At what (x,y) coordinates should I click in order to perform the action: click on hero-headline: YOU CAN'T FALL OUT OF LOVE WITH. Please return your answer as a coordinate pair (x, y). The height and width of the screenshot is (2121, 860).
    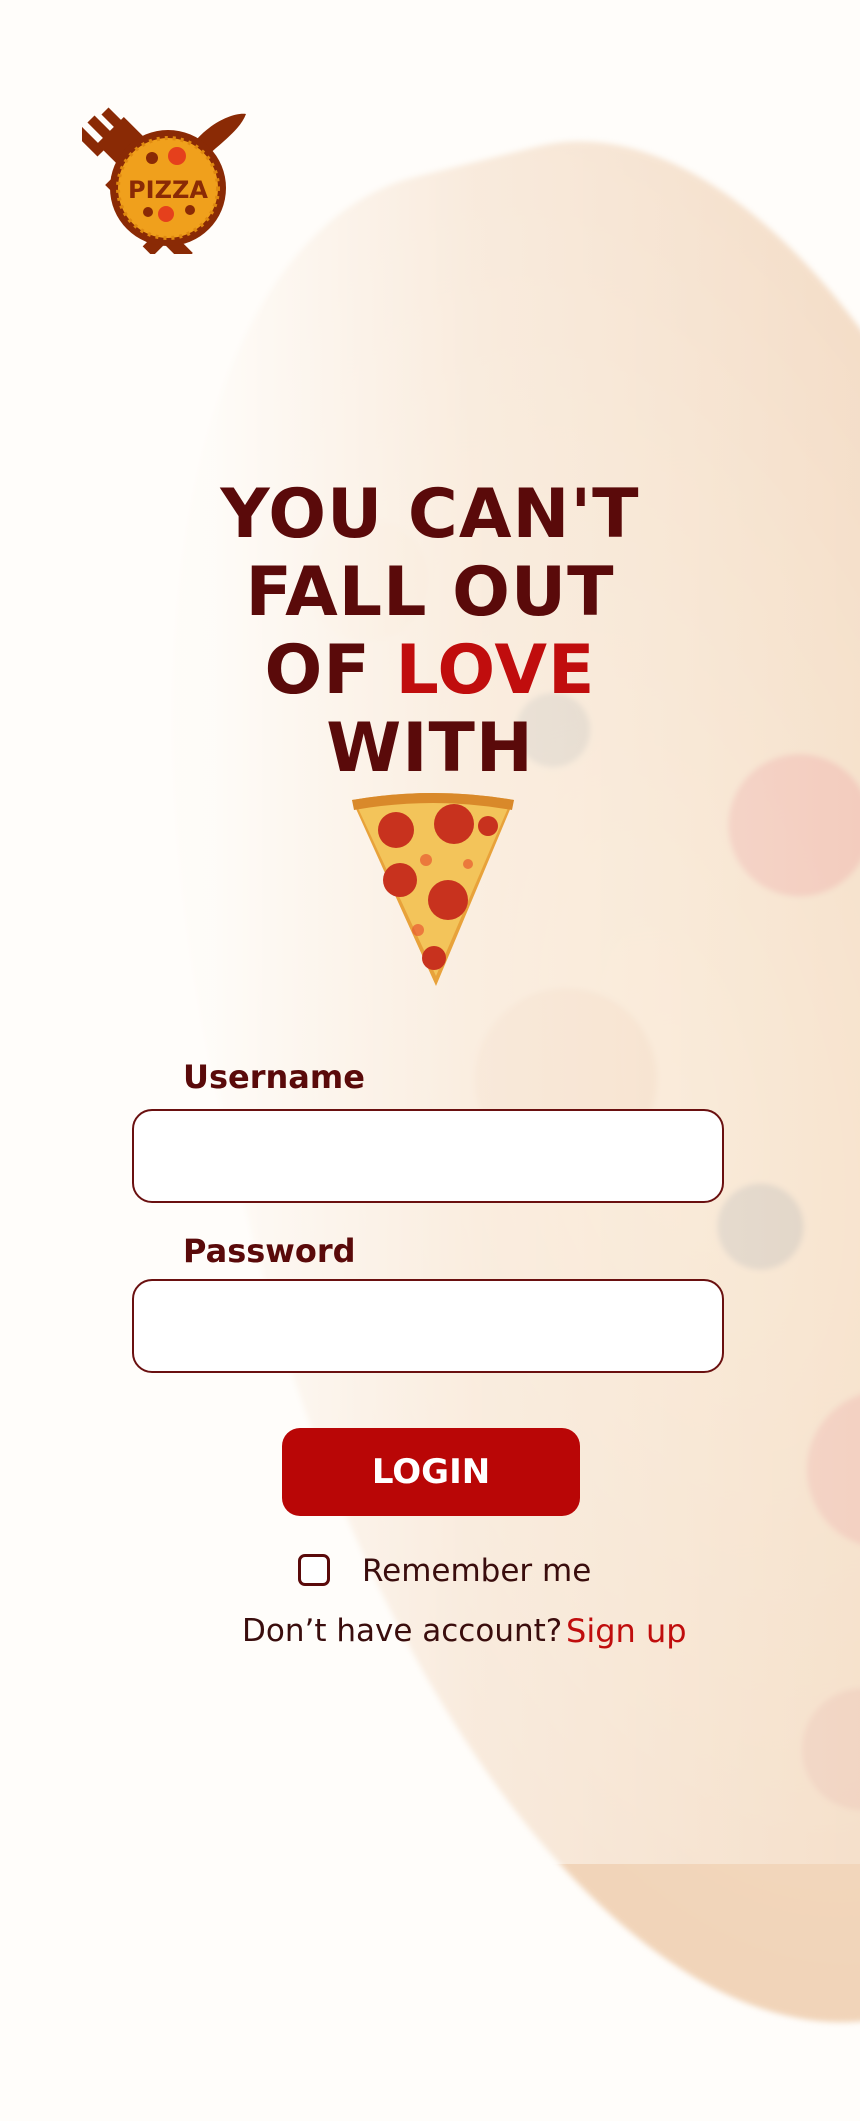
    Looking at the image, I should click on (430, 632).